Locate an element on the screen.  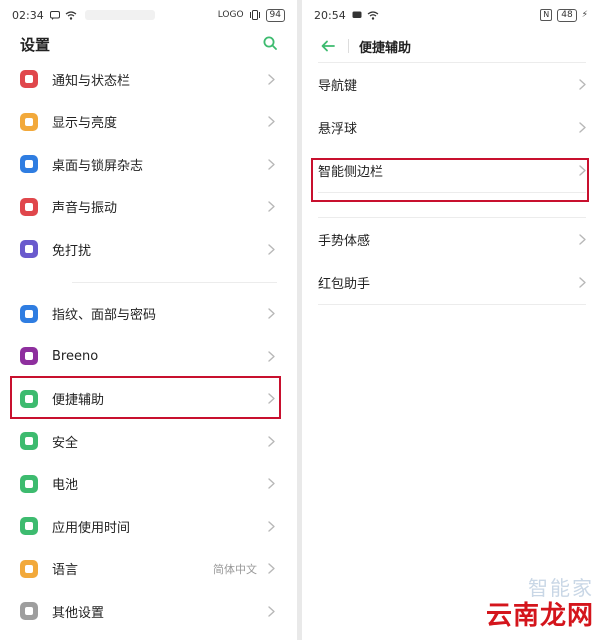
settings-item-label: 语言 is located at coordinates (65, 571).